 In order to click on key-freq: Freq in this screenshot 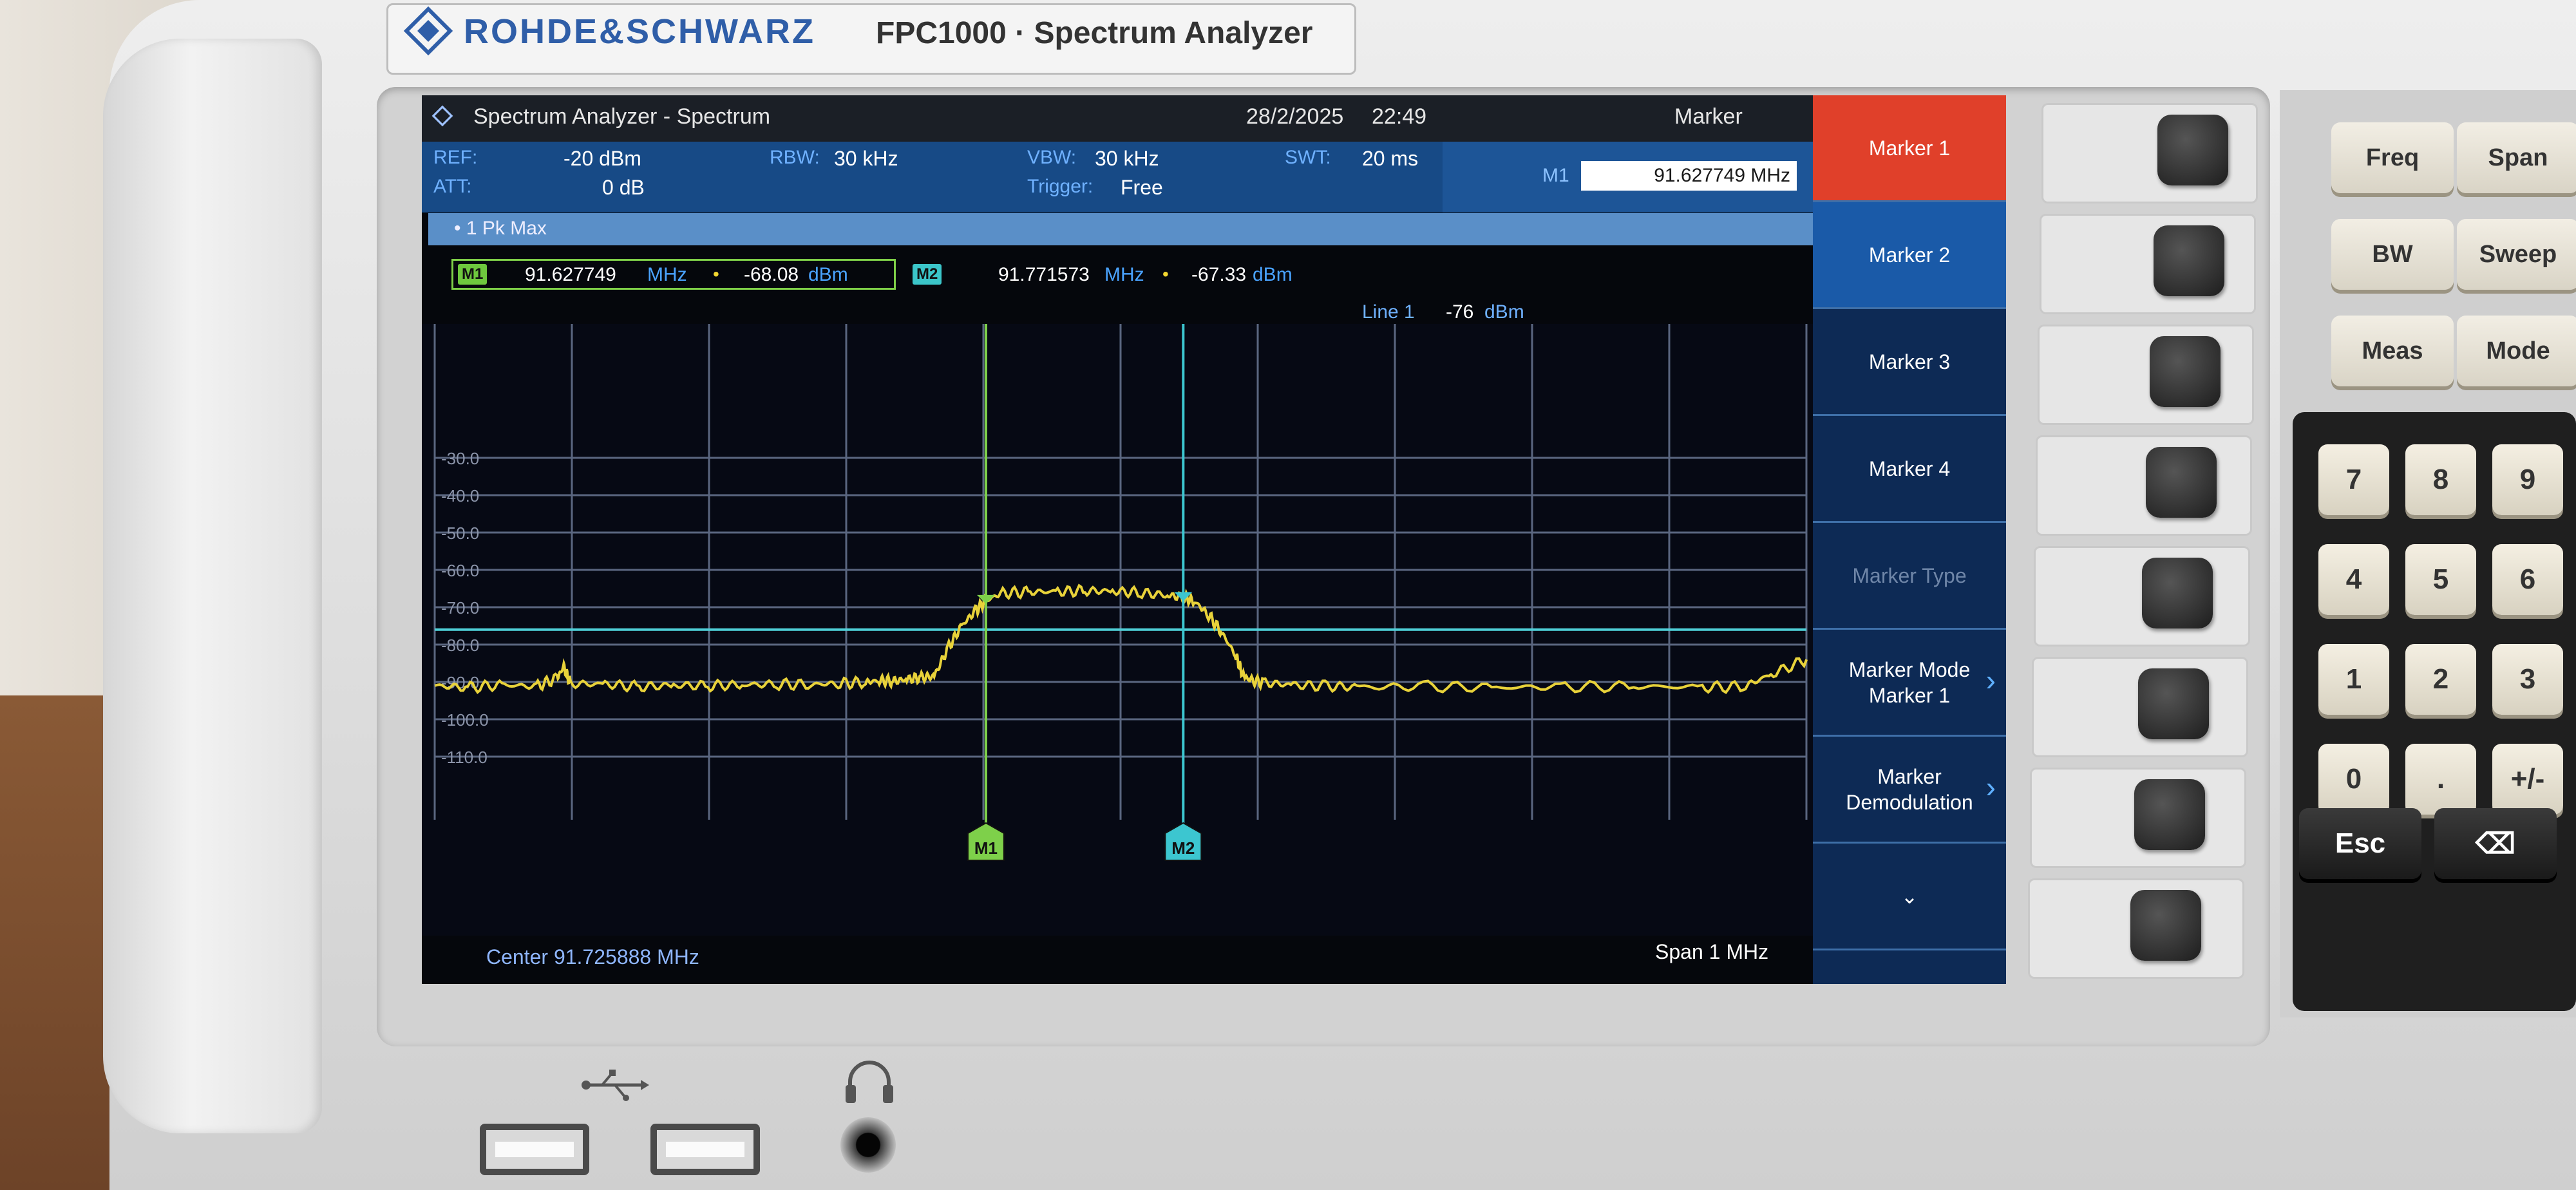, I will do `click(2392, 157)`.